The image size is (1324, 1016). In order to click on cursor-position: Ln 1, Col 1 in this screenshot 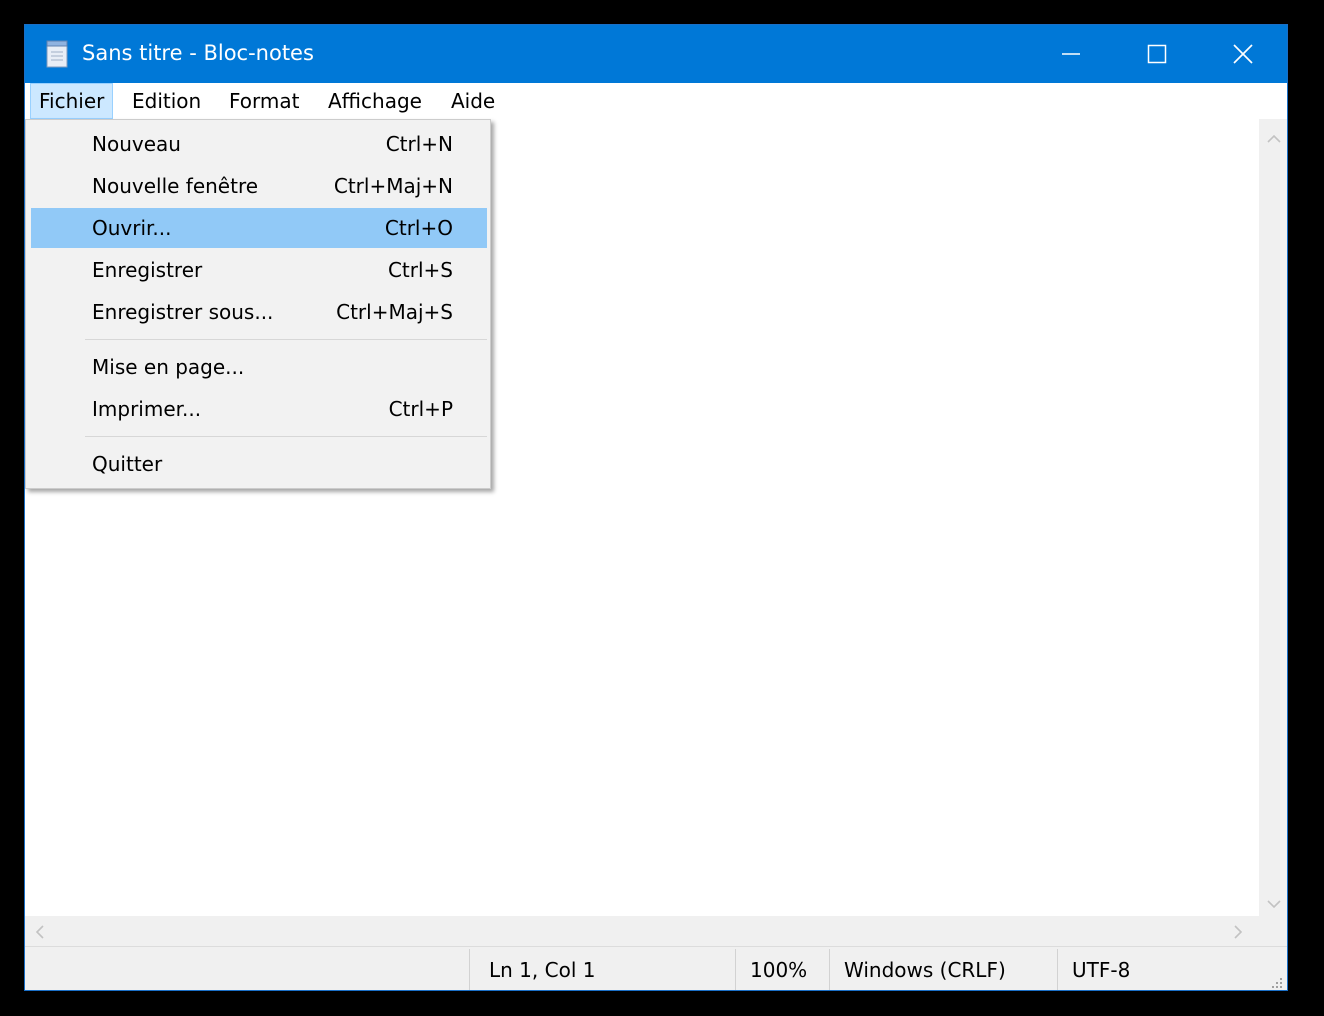, I will do `click(542, 970)`.